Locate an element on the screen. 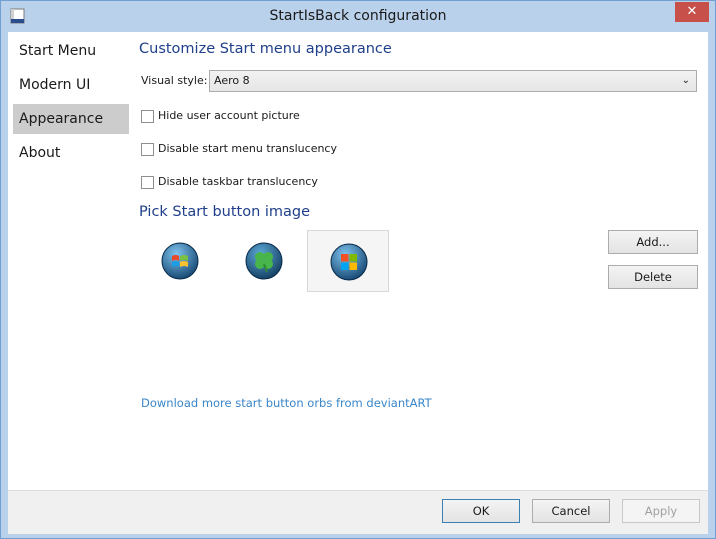  visual-style-value: Aero 8 is located at coordinates (232, 80).